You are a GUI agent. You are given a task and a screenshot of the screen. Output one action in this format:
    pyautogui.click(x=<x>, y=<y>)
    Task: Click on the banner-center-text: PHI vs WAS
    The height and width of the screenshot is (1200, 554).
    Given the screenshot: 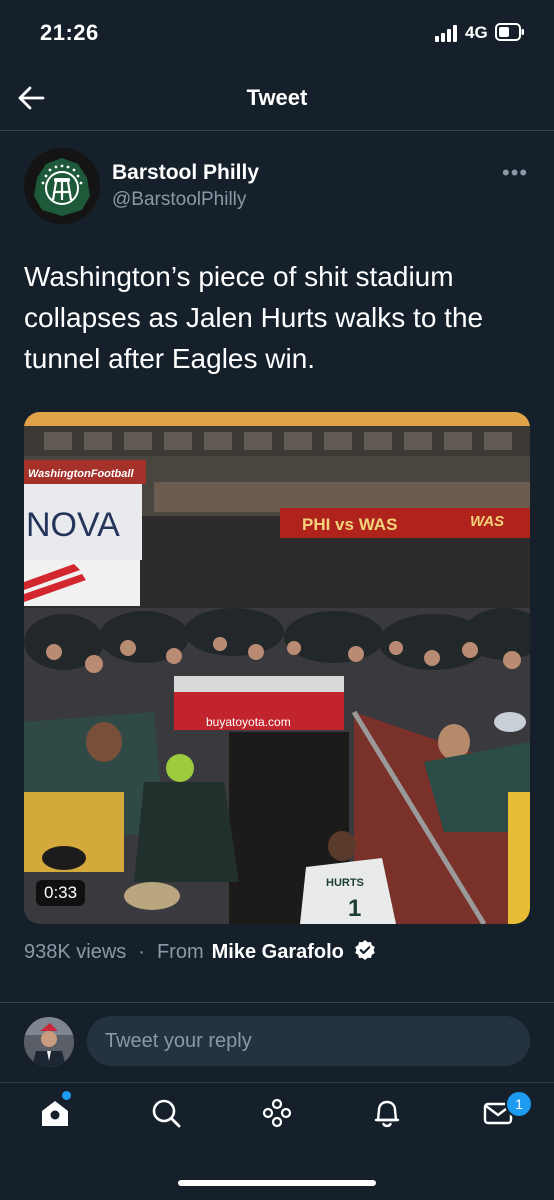 What is the action you would take?
    pyautogui.click(x=349, y=524)
    